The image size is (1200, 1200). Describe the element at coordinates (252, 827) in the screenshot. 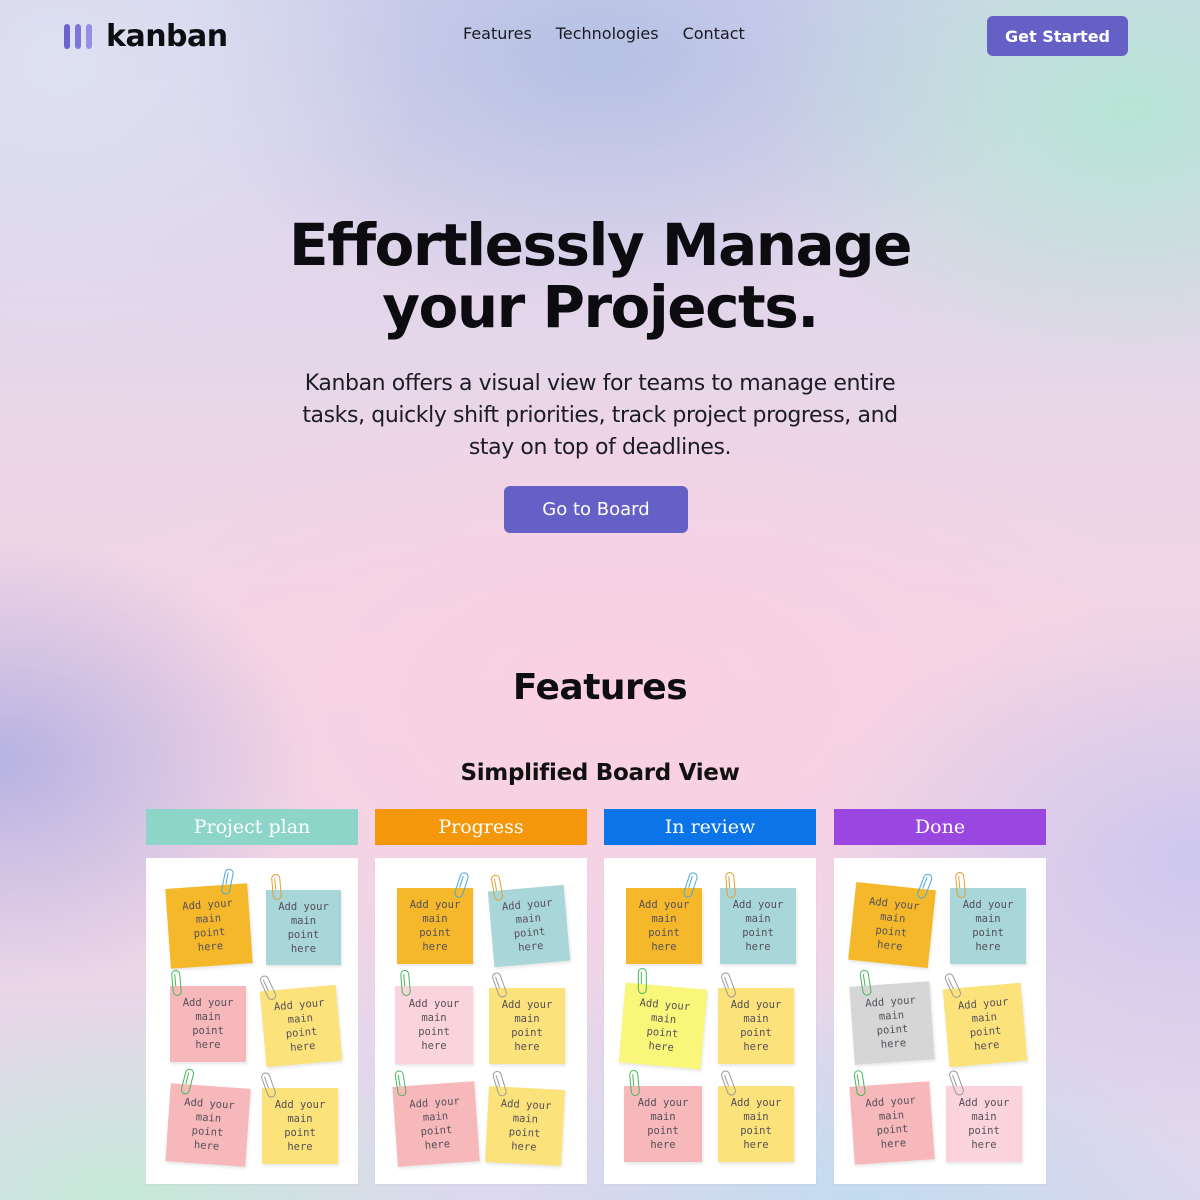

I see `column-header-project-plan: Project plan` at that location.